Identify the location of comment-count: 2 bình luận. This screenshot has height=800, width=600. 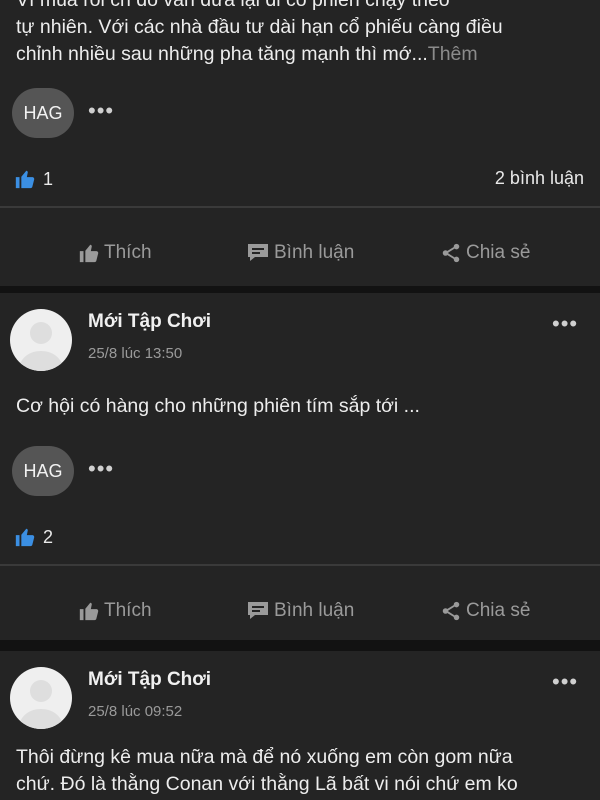
(539, 178).